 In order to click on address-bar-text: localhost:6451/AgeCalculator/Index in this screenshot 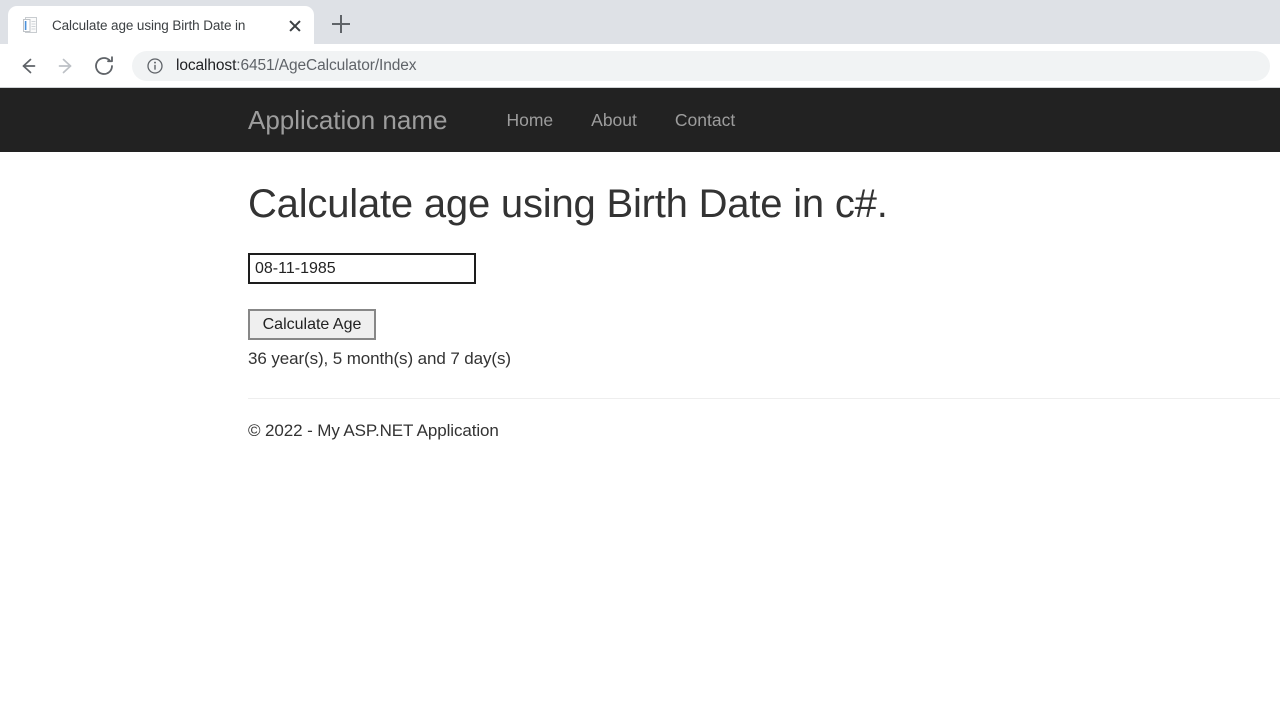, I will do `click(296, 65)`.